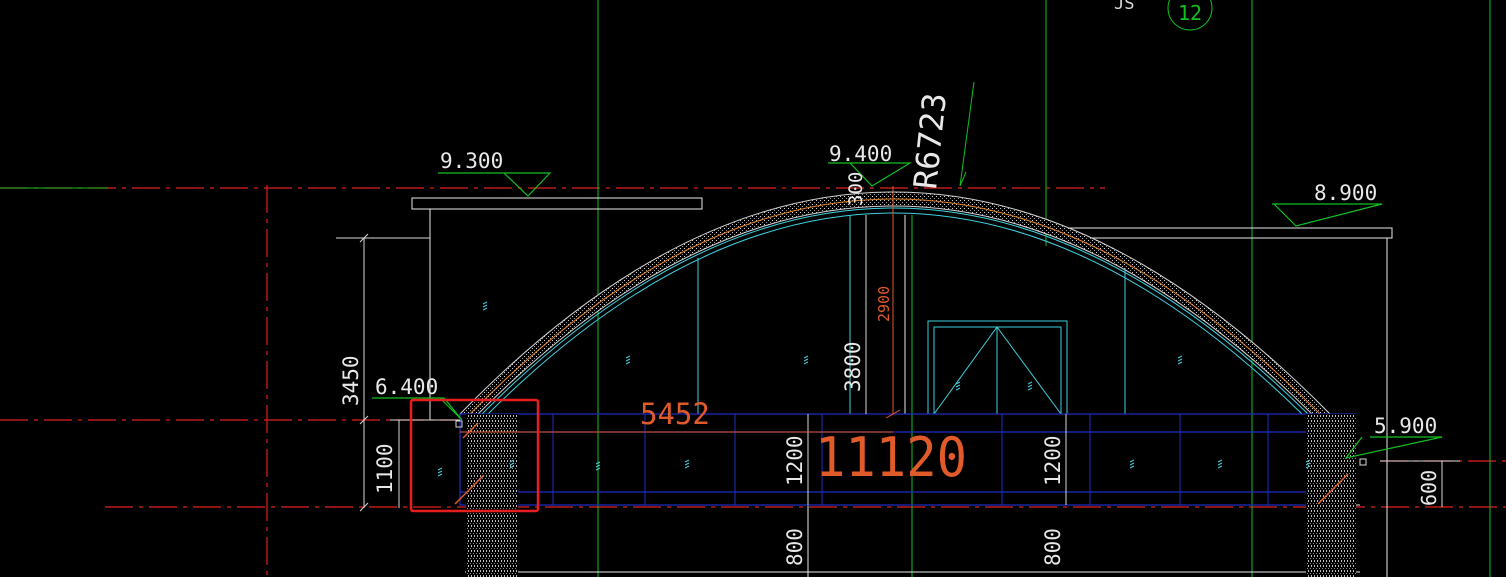 This screenshot has width=1506, height=577. What do you see at coordinates (1053, 460) in the screenshot?
I see `dim-beam-right: 1200` at bounding box center [1053, 460].